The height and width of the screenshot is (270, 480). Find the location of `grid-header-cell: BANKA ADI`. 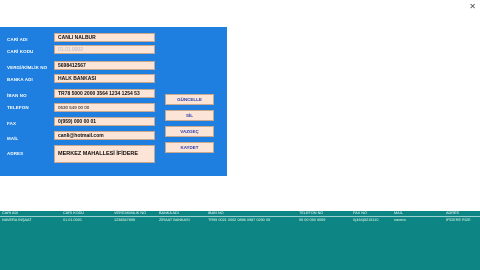

grid-header-cell: BANKA ADI is located at coordinates (169, 213).